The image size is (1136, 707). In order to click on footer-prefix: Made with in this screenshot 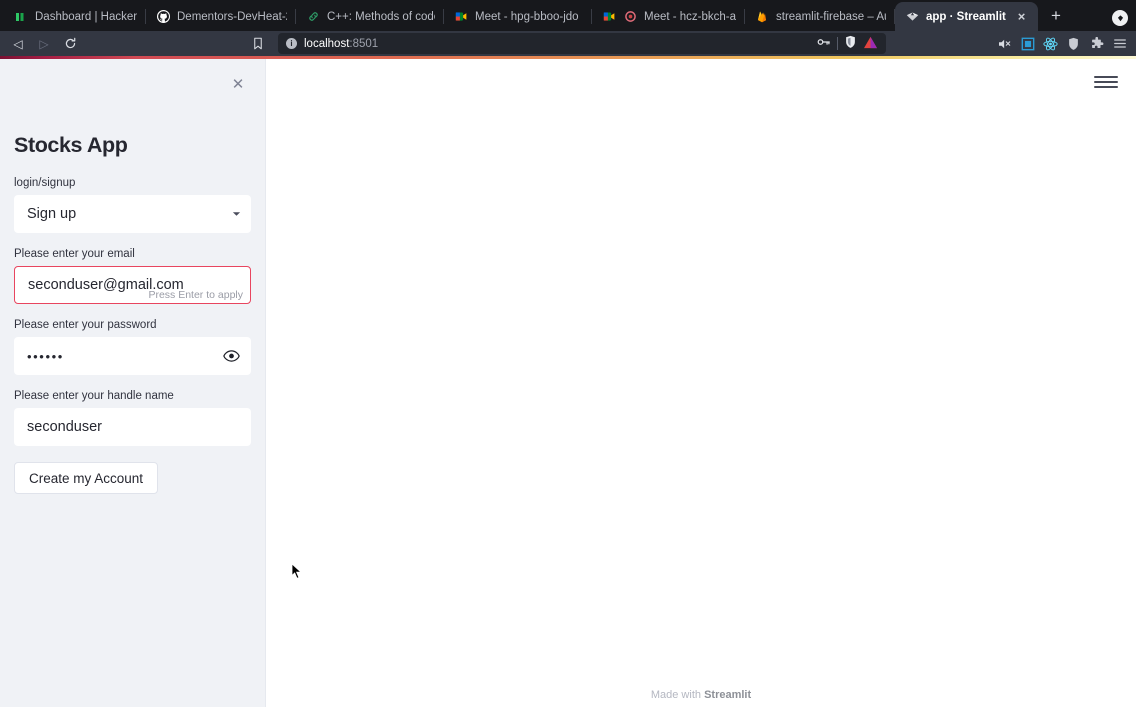, I will do `click(677, 695)`.